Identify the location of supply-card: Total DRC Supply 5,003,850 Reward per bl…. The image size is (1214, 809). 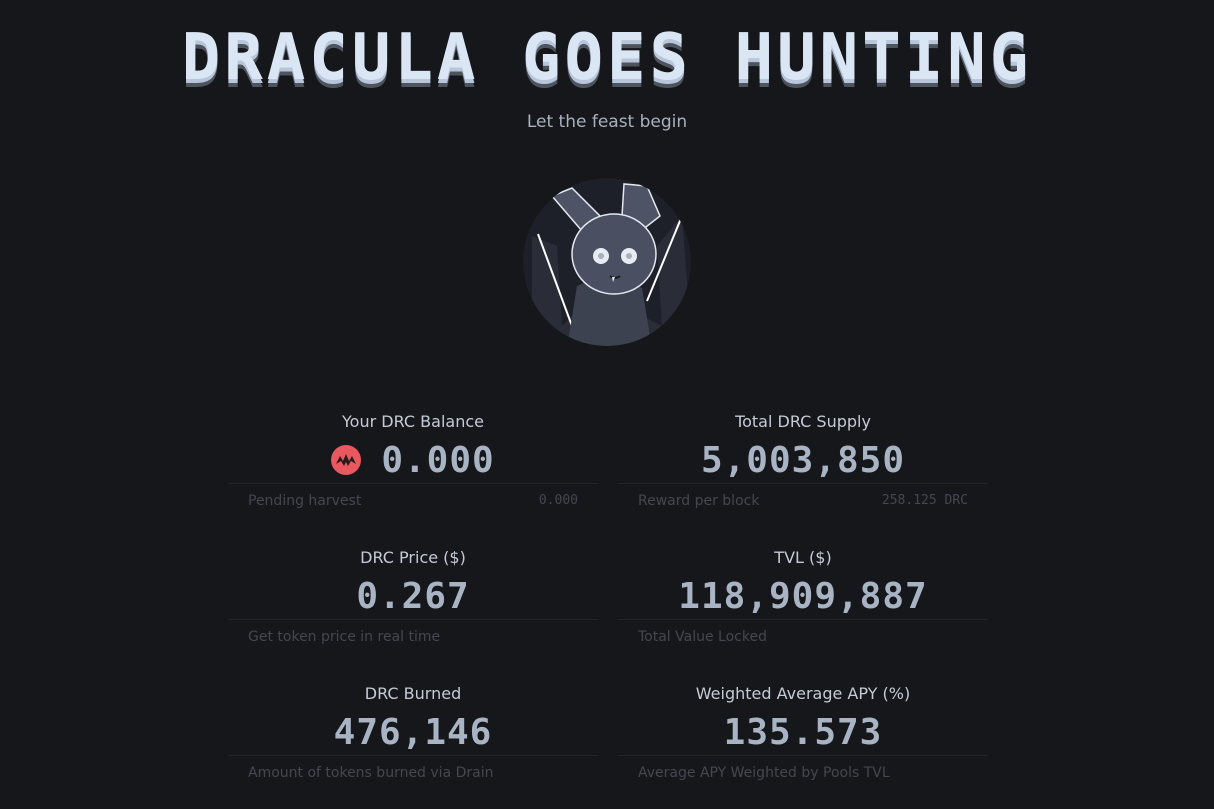
(803, 460).